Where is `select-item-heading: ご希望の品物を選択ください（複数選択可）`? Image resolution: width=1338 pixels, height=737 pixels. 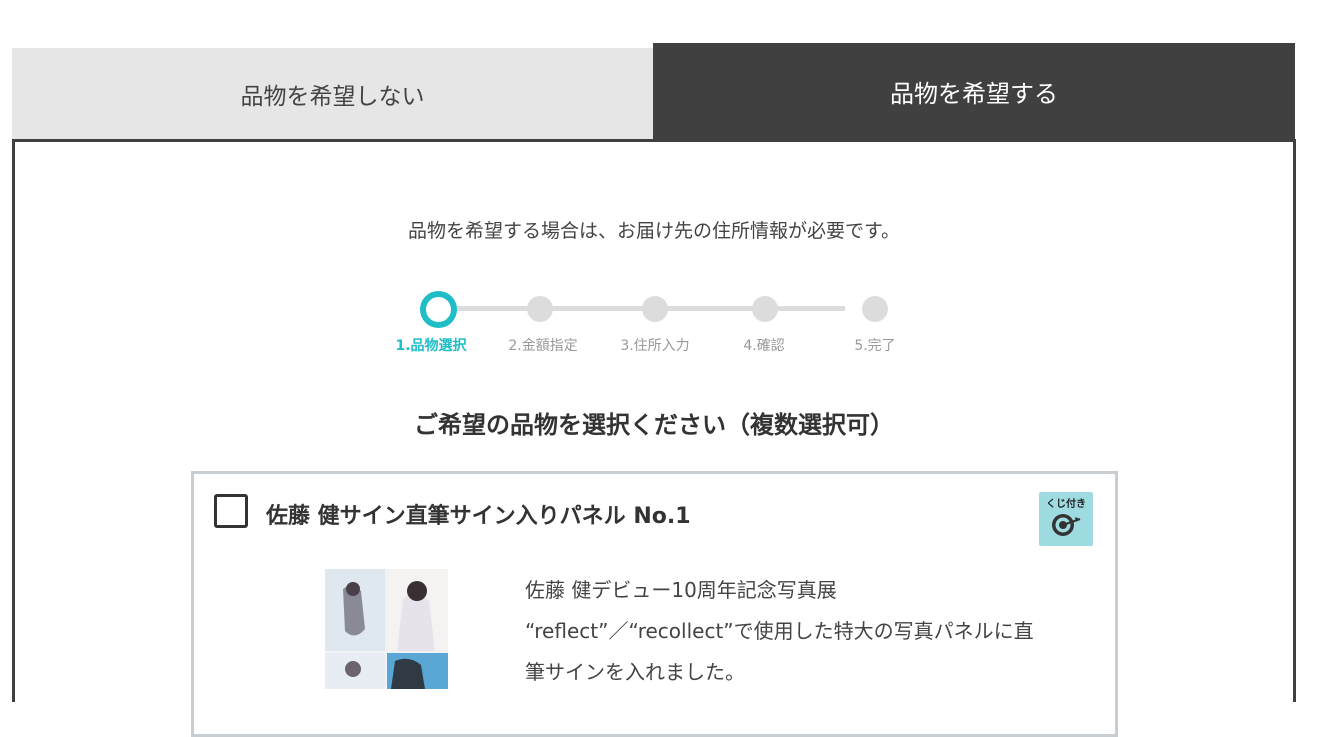 select-item-heading: ご希望の品物を選択ください（複数選択可） is located at coordinates (654, 425).